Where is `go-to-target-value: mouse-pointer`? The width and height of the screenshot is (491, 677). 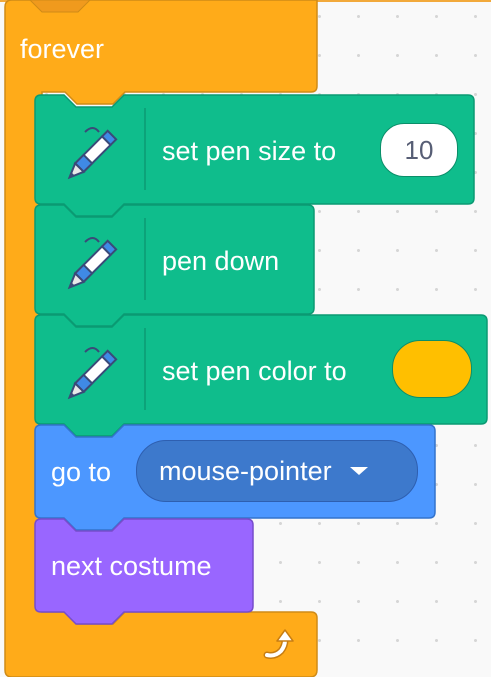
go-to-target-value: mouse-pointer is located at coordinates (245, 470).